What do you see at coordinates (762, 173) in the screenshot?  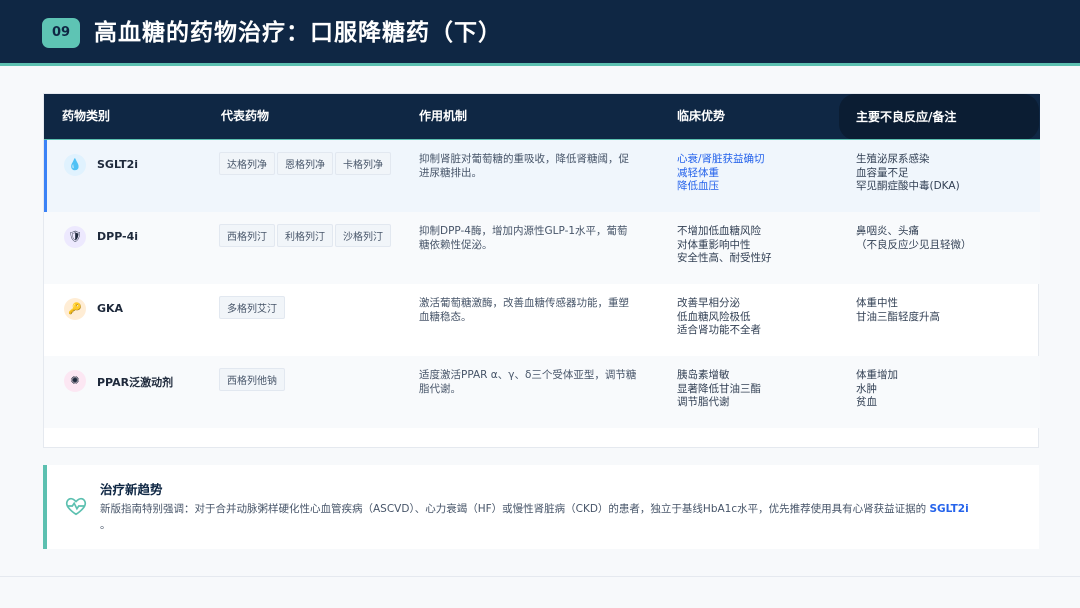 I see `advantages-list: 心衰/肾脏获益确切 减轻体重 降低血压` at bounding box center [762, 173].